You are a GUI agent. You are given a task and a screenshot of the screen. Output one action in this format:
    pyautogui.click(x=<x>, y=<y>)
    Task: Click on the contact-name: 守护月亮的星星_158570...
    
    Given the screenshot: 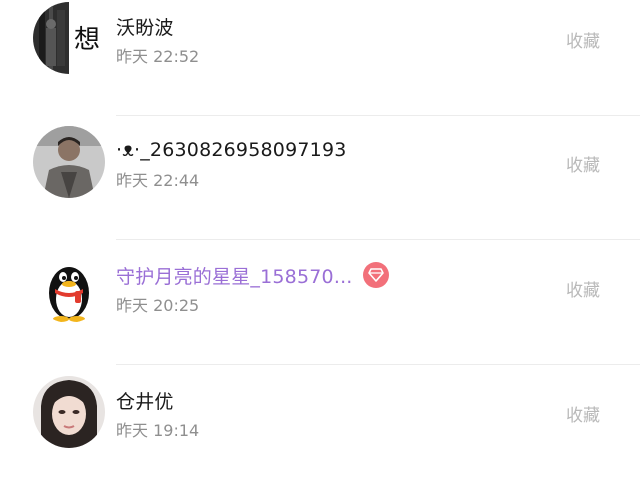 What is the action you would take?
    pyautogui.click(x=234, y=276)
    